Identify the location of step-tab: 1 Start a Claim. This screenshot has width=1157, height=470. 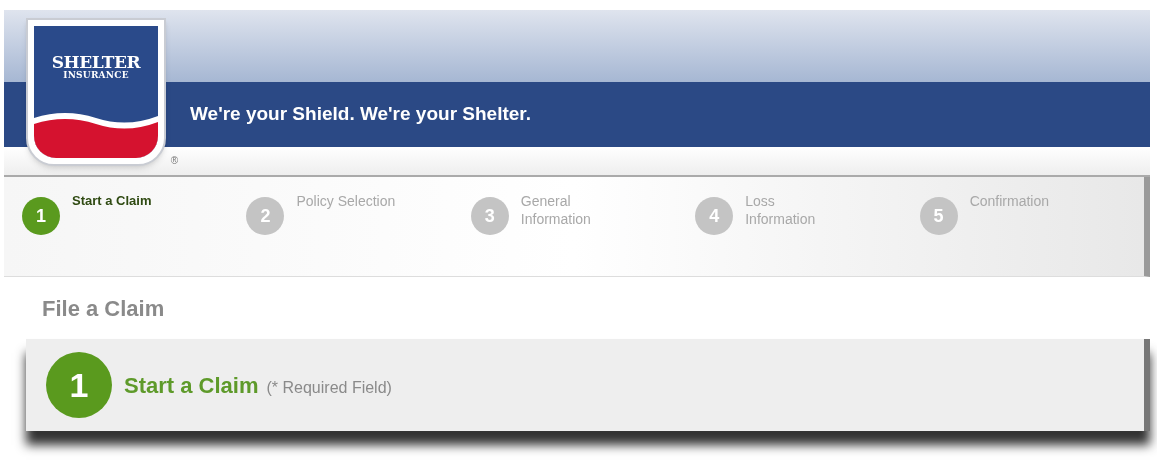
(134, 214).